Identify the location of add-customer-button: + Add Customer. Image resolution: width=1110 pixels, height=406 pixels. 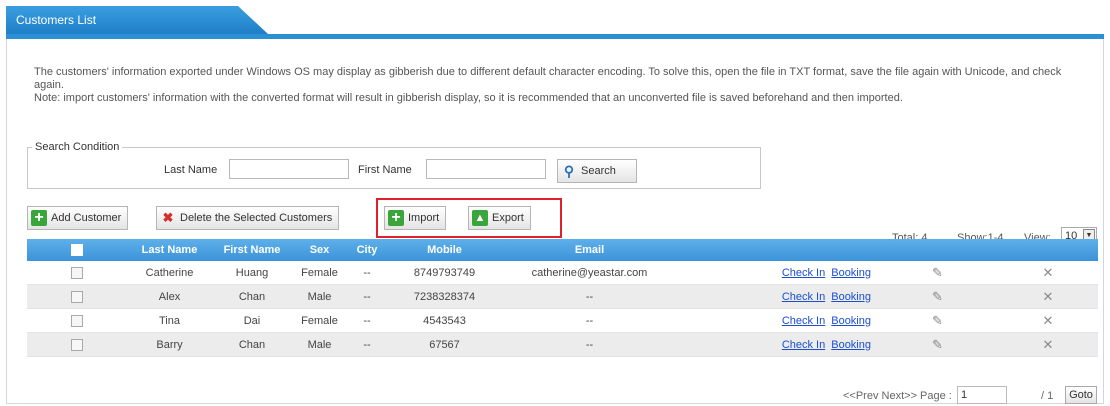
(78, 218).